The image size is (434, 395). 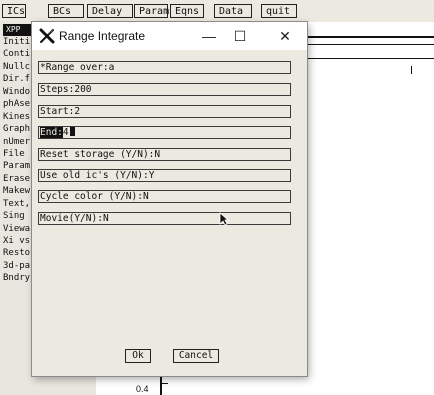 What do you see at coordinates (196, 356) in the screenshot?
I see `cancel-button: Cancel` at bounding box center [196, 356].